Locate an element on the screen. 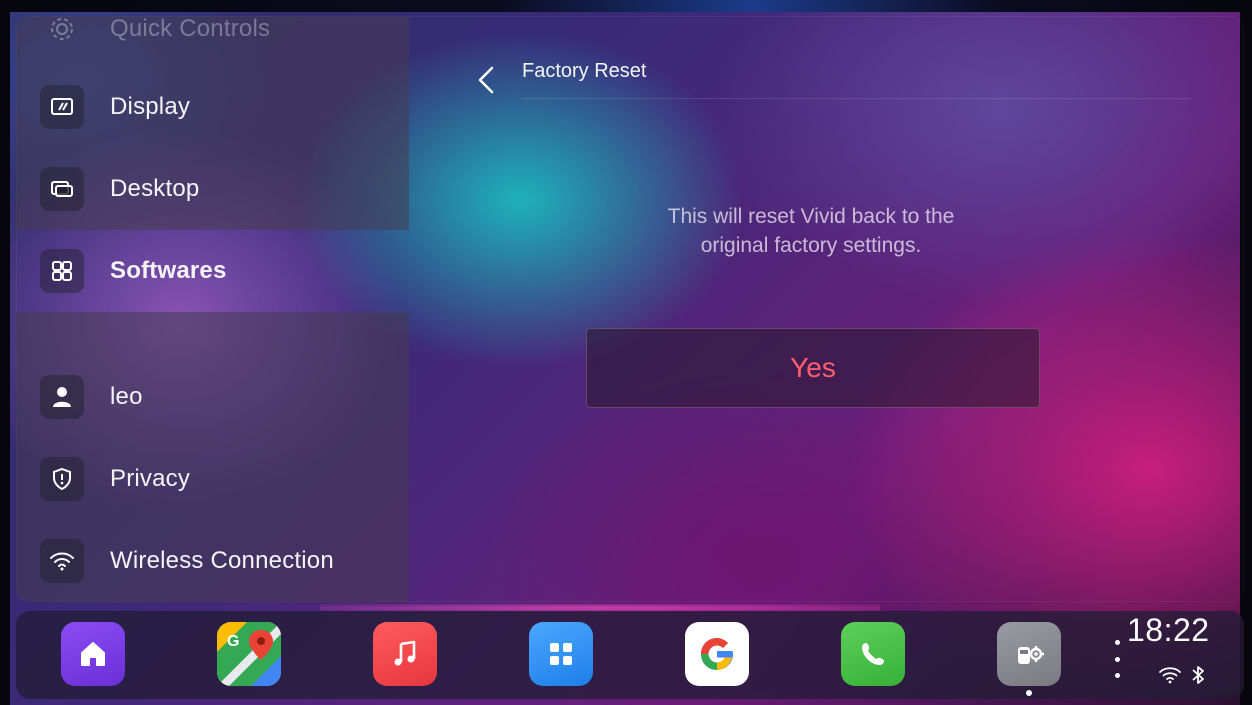  sidebar-item-wireless-connection: Wireless Connection is located at coordinates (212, 561).